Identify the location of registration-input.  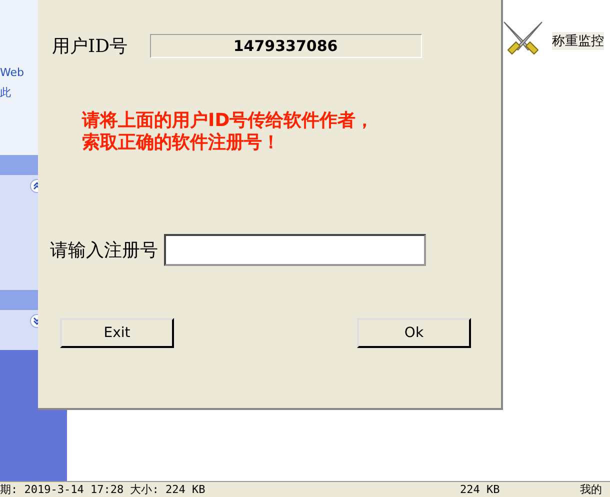
(295, 250).